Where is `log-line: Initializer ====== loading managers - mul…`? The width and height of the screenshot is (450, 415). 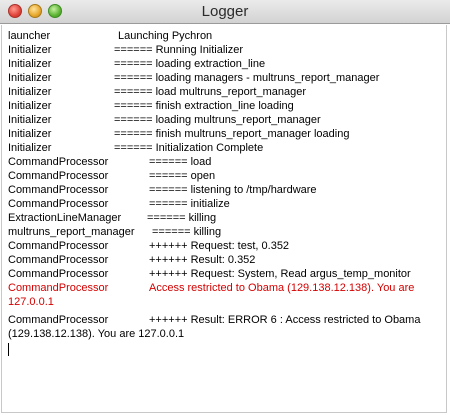 log-line: Initializer ====== loading managers - mul… is located at coordinates (225, 78).